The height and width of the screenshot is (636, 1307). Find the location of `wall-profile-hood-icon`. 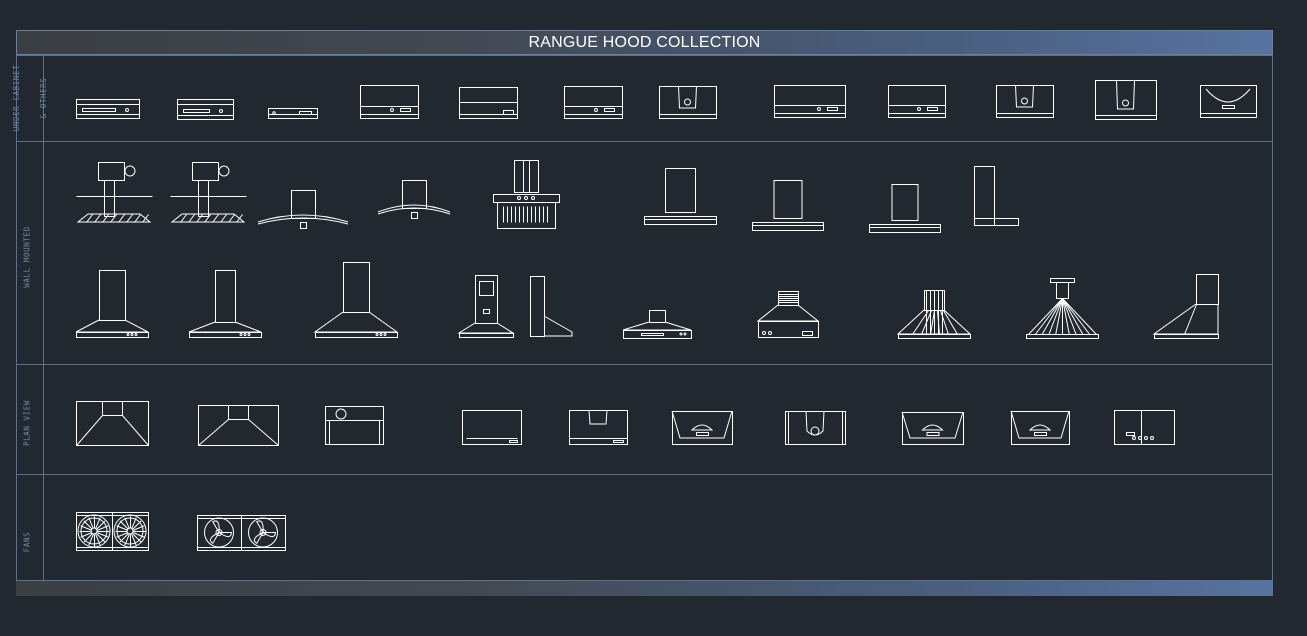

wall-profile-hood-icon is located at coordinates (1185, 306).